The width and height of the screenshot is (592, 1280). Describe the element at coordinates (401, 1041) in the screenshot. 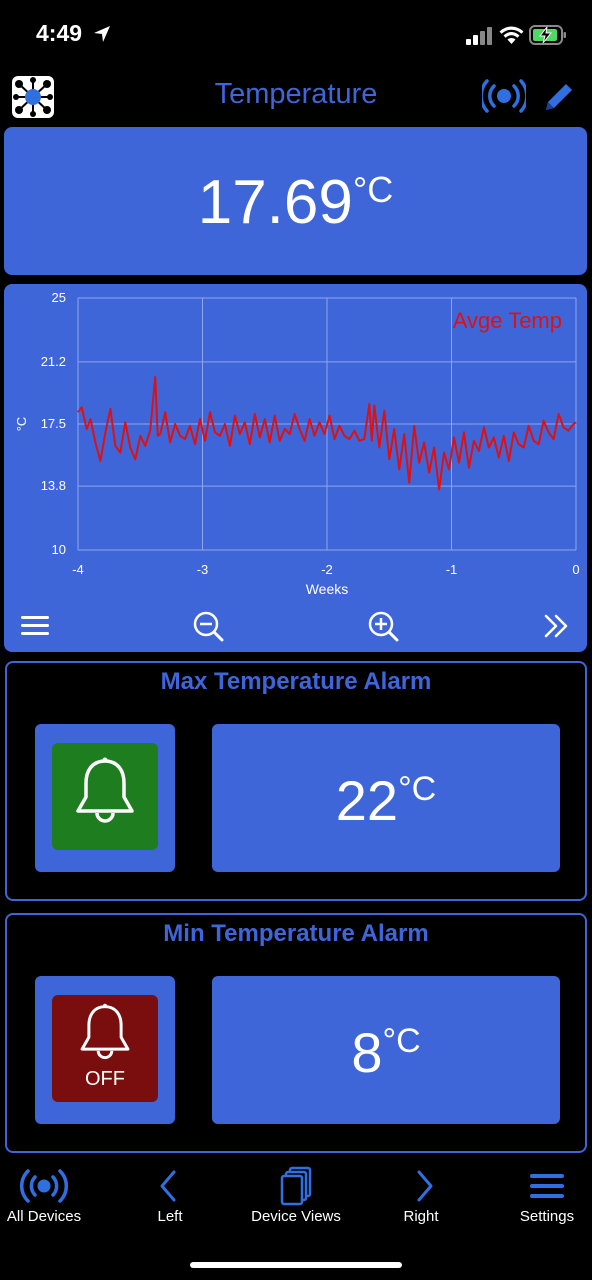

I see `min-alarm-unit: °C` at that location.